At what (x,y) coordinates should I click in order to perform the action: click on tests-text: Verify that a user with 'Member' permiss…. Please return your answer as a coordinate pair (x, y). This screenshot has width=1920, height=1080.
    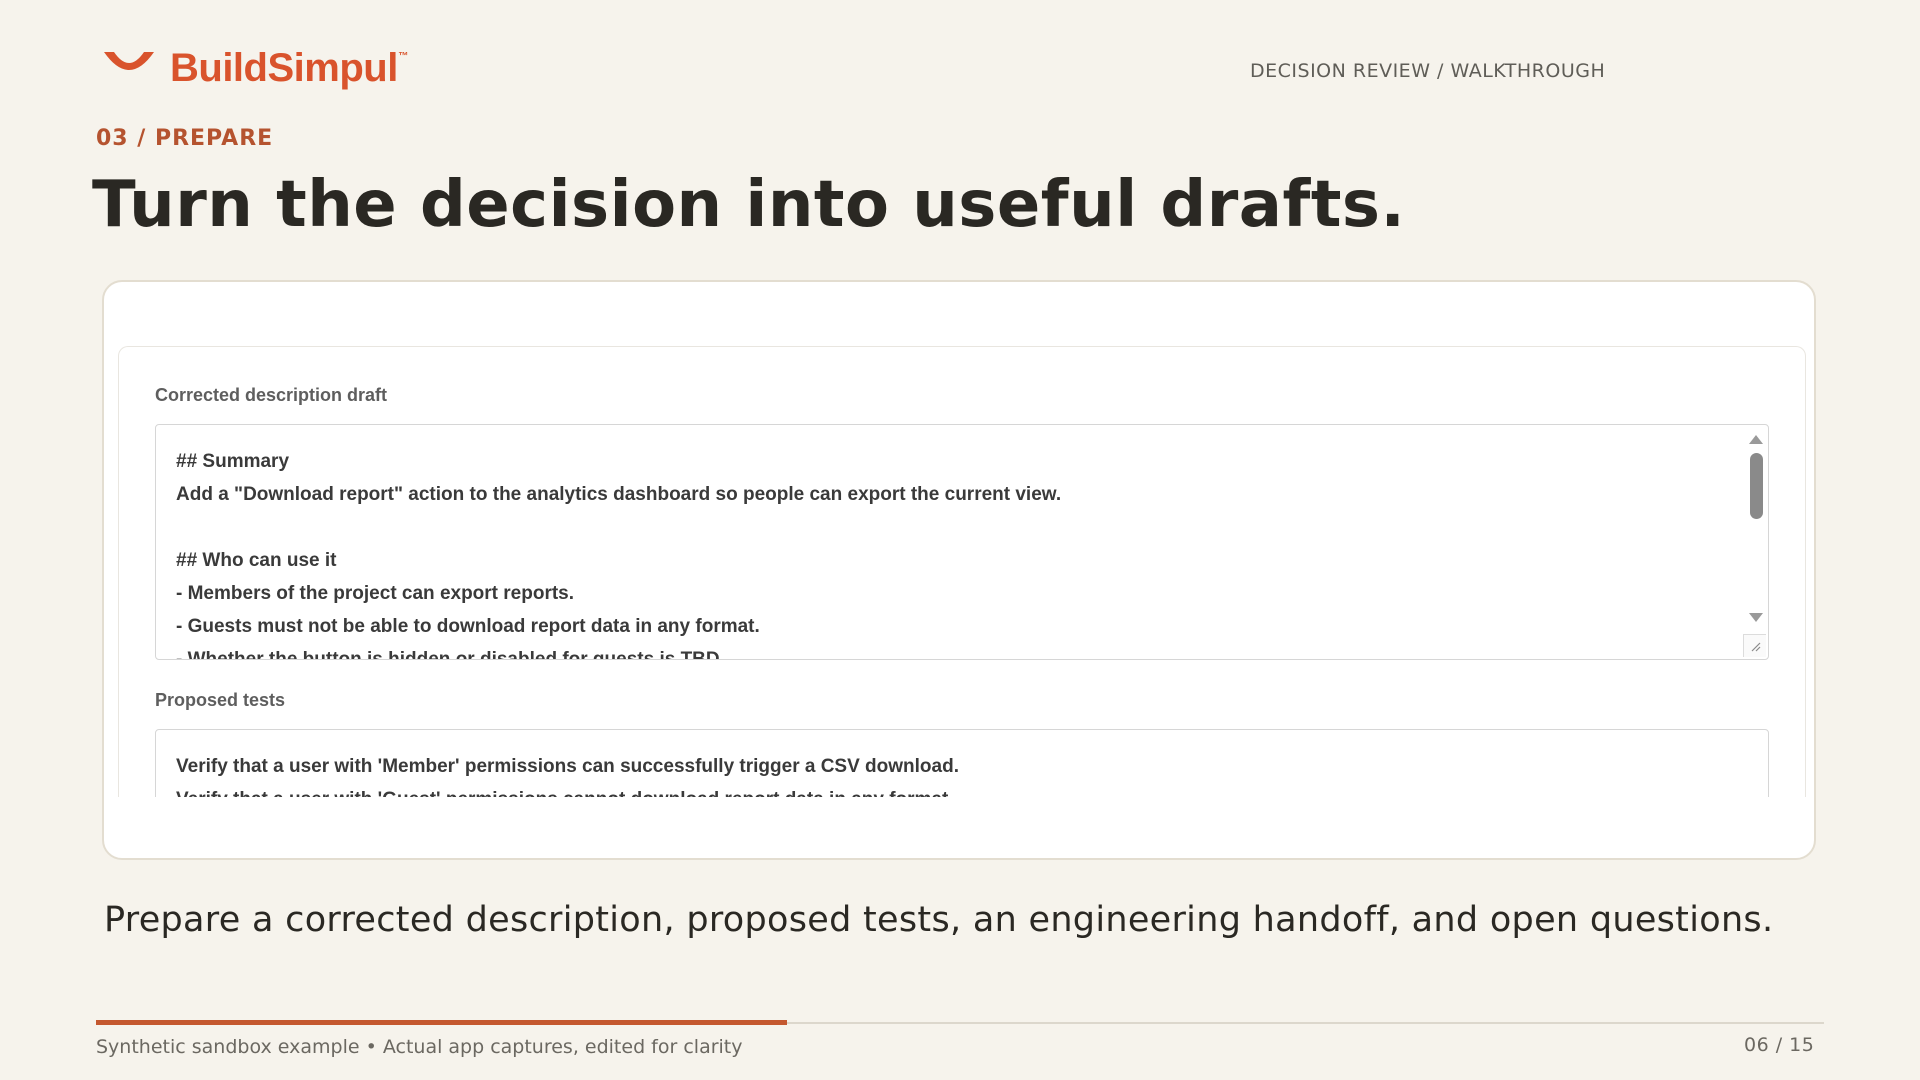
    Looking at the image, I should click on (952, 773).